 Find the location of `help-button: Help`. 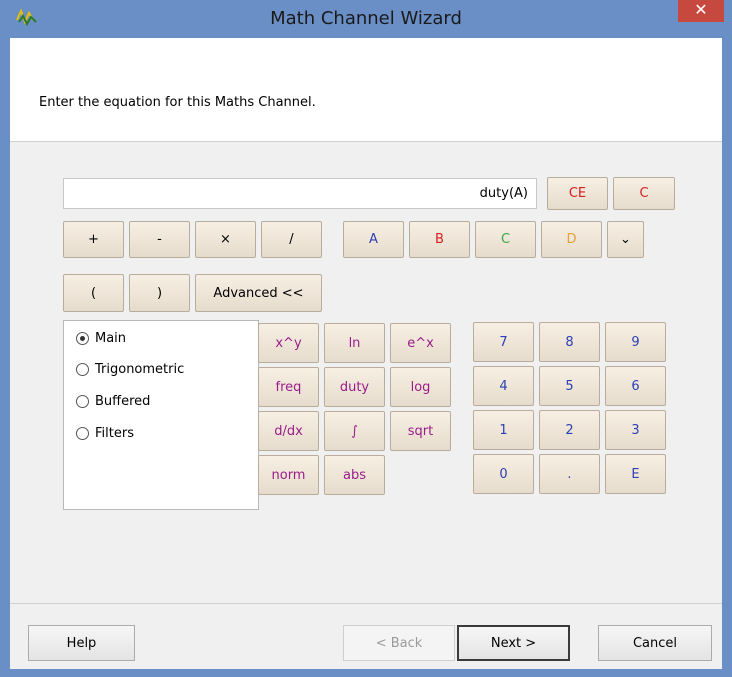

help-button: Help is located at coordinates (81, 643).